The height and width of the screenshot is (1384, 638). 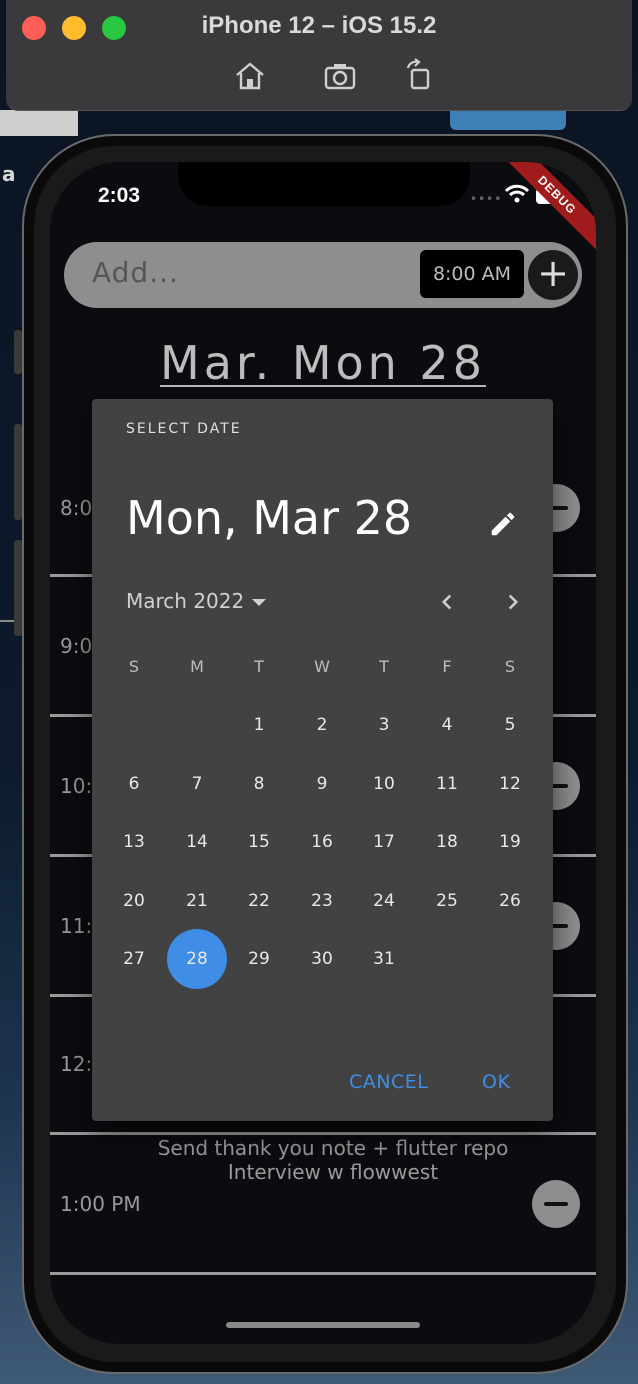 I want to click on calendar-day: 11, so click(x=447, y=784).